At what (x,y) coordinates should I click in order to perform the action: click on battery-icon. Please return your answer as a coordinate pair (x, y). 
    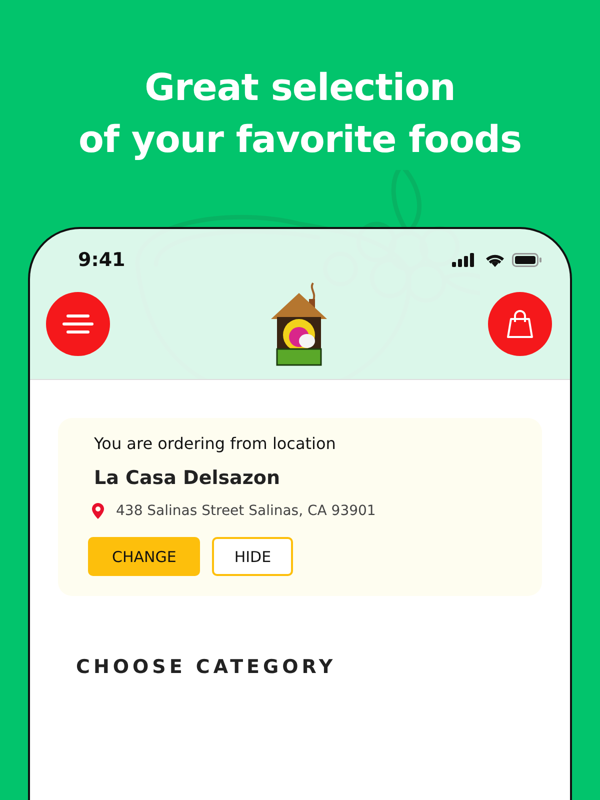
    Looking at the image, I should click on (527, 260).